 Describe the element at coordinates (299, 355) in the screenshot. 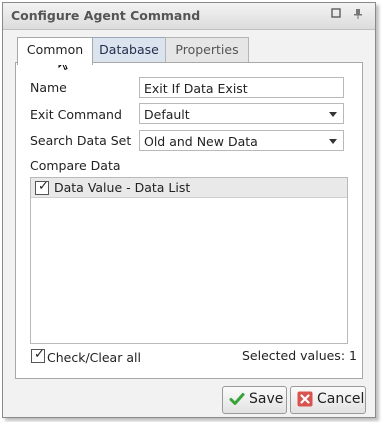

I see `selected-values-count: Selected values: 1` at that location.